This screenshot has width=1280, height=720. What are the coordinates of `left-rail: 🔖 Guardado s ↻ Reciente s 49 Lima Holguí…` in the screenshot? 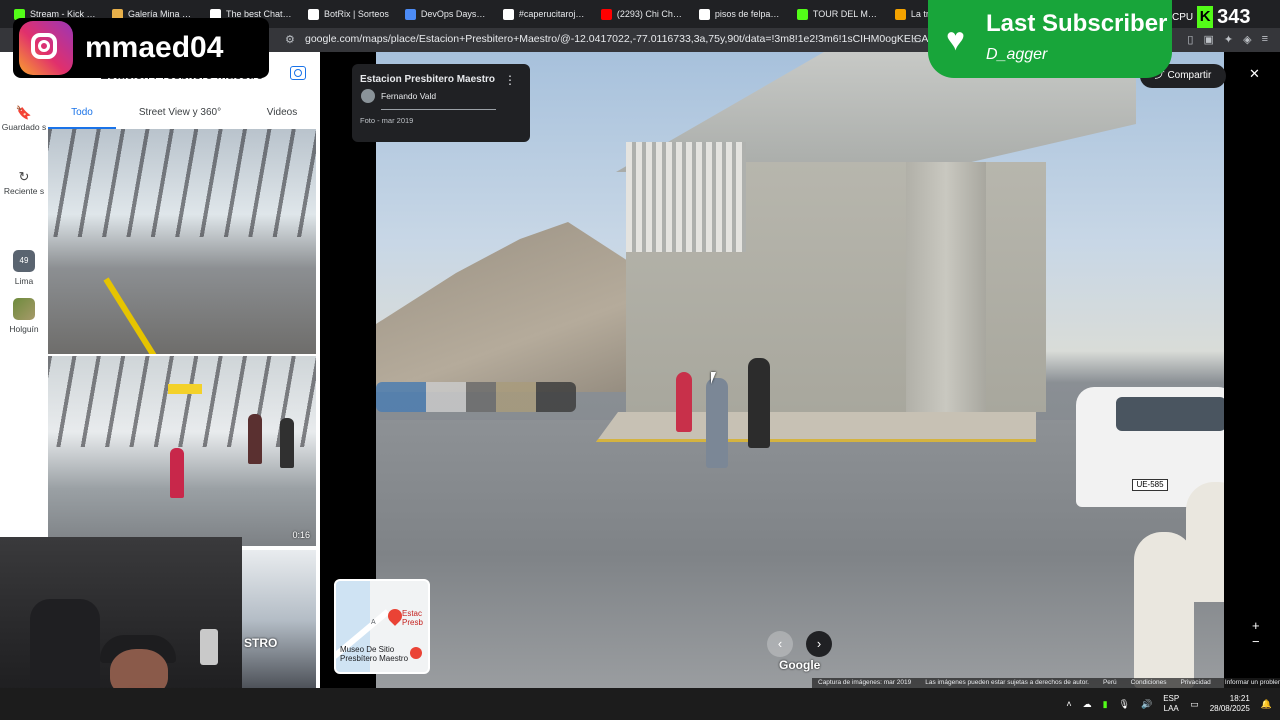 It's located at (24, 294).